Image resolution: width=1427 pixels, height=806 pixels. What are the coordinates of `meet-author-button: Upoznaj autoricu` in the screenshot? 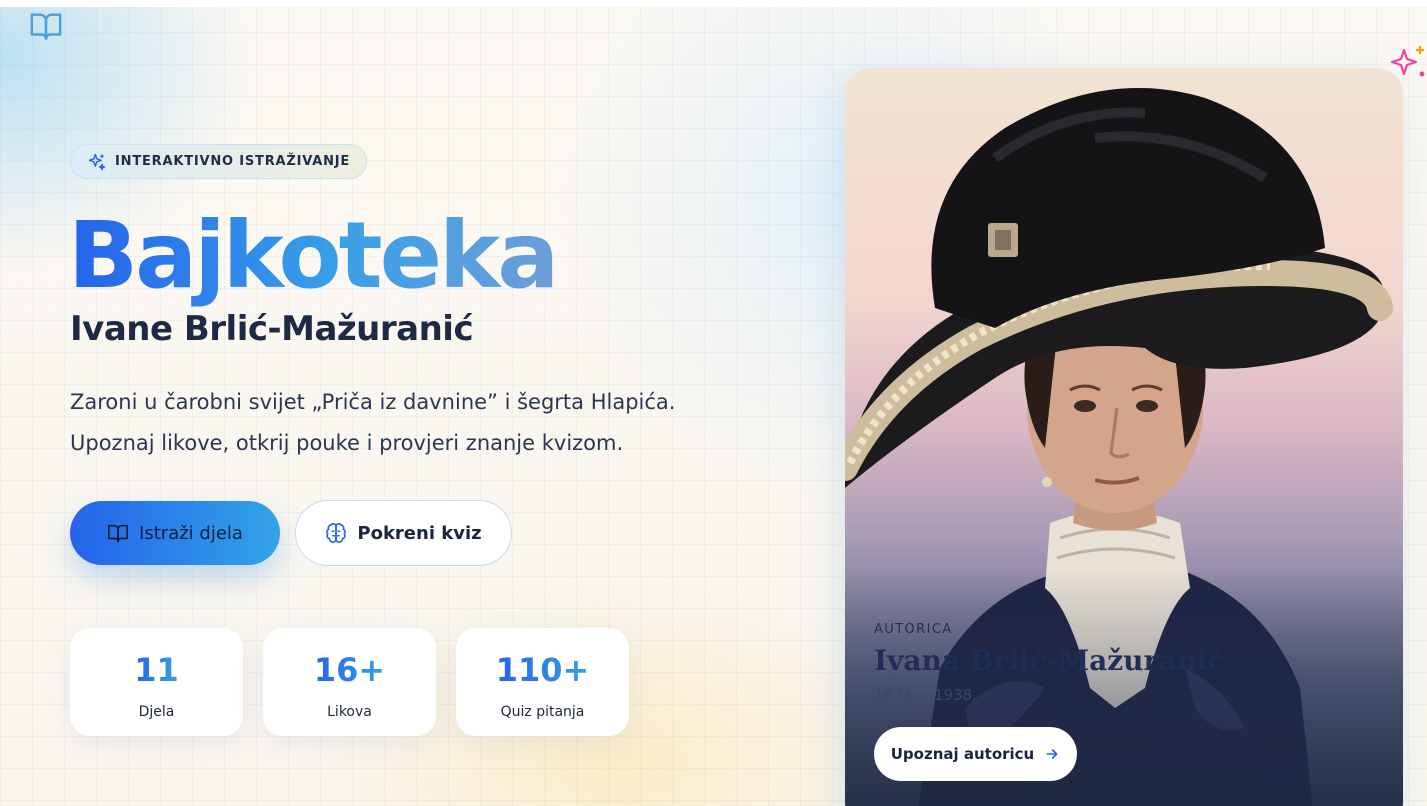 It's located at (975, 754).